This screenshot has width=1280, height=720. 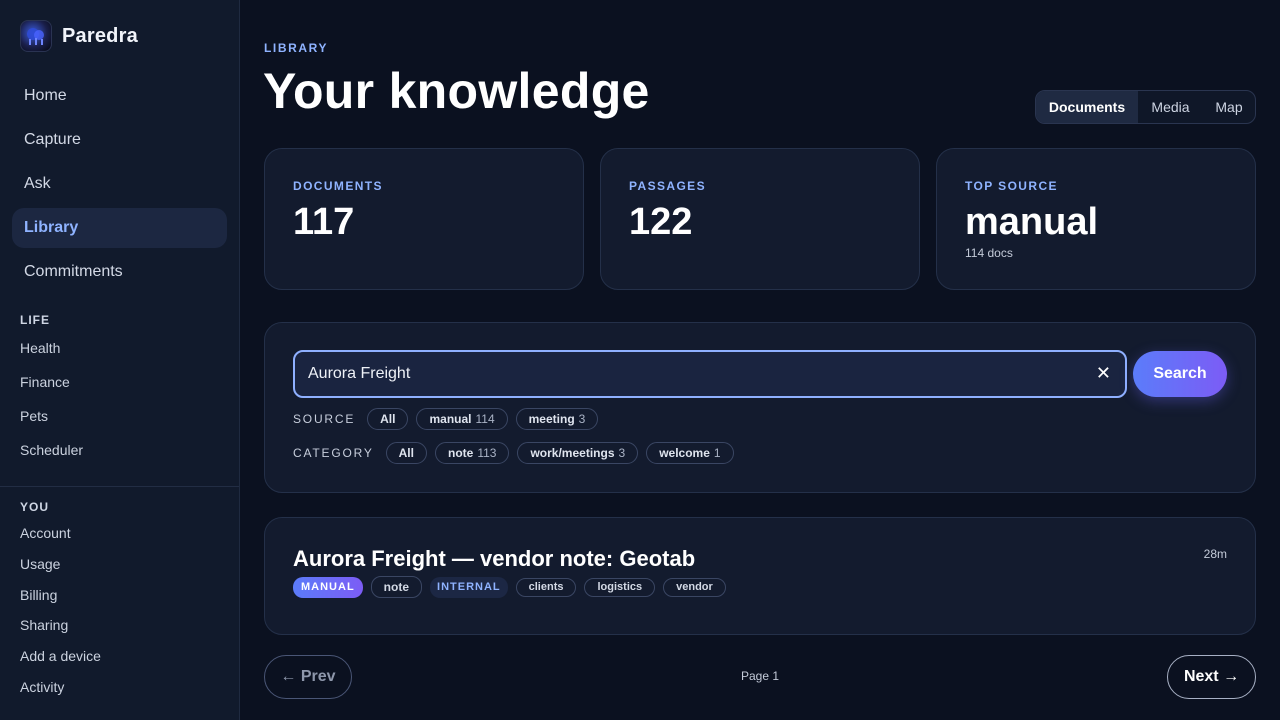 I want to click on sidebar-item-usage: Usage, so click(x=40, y=564).